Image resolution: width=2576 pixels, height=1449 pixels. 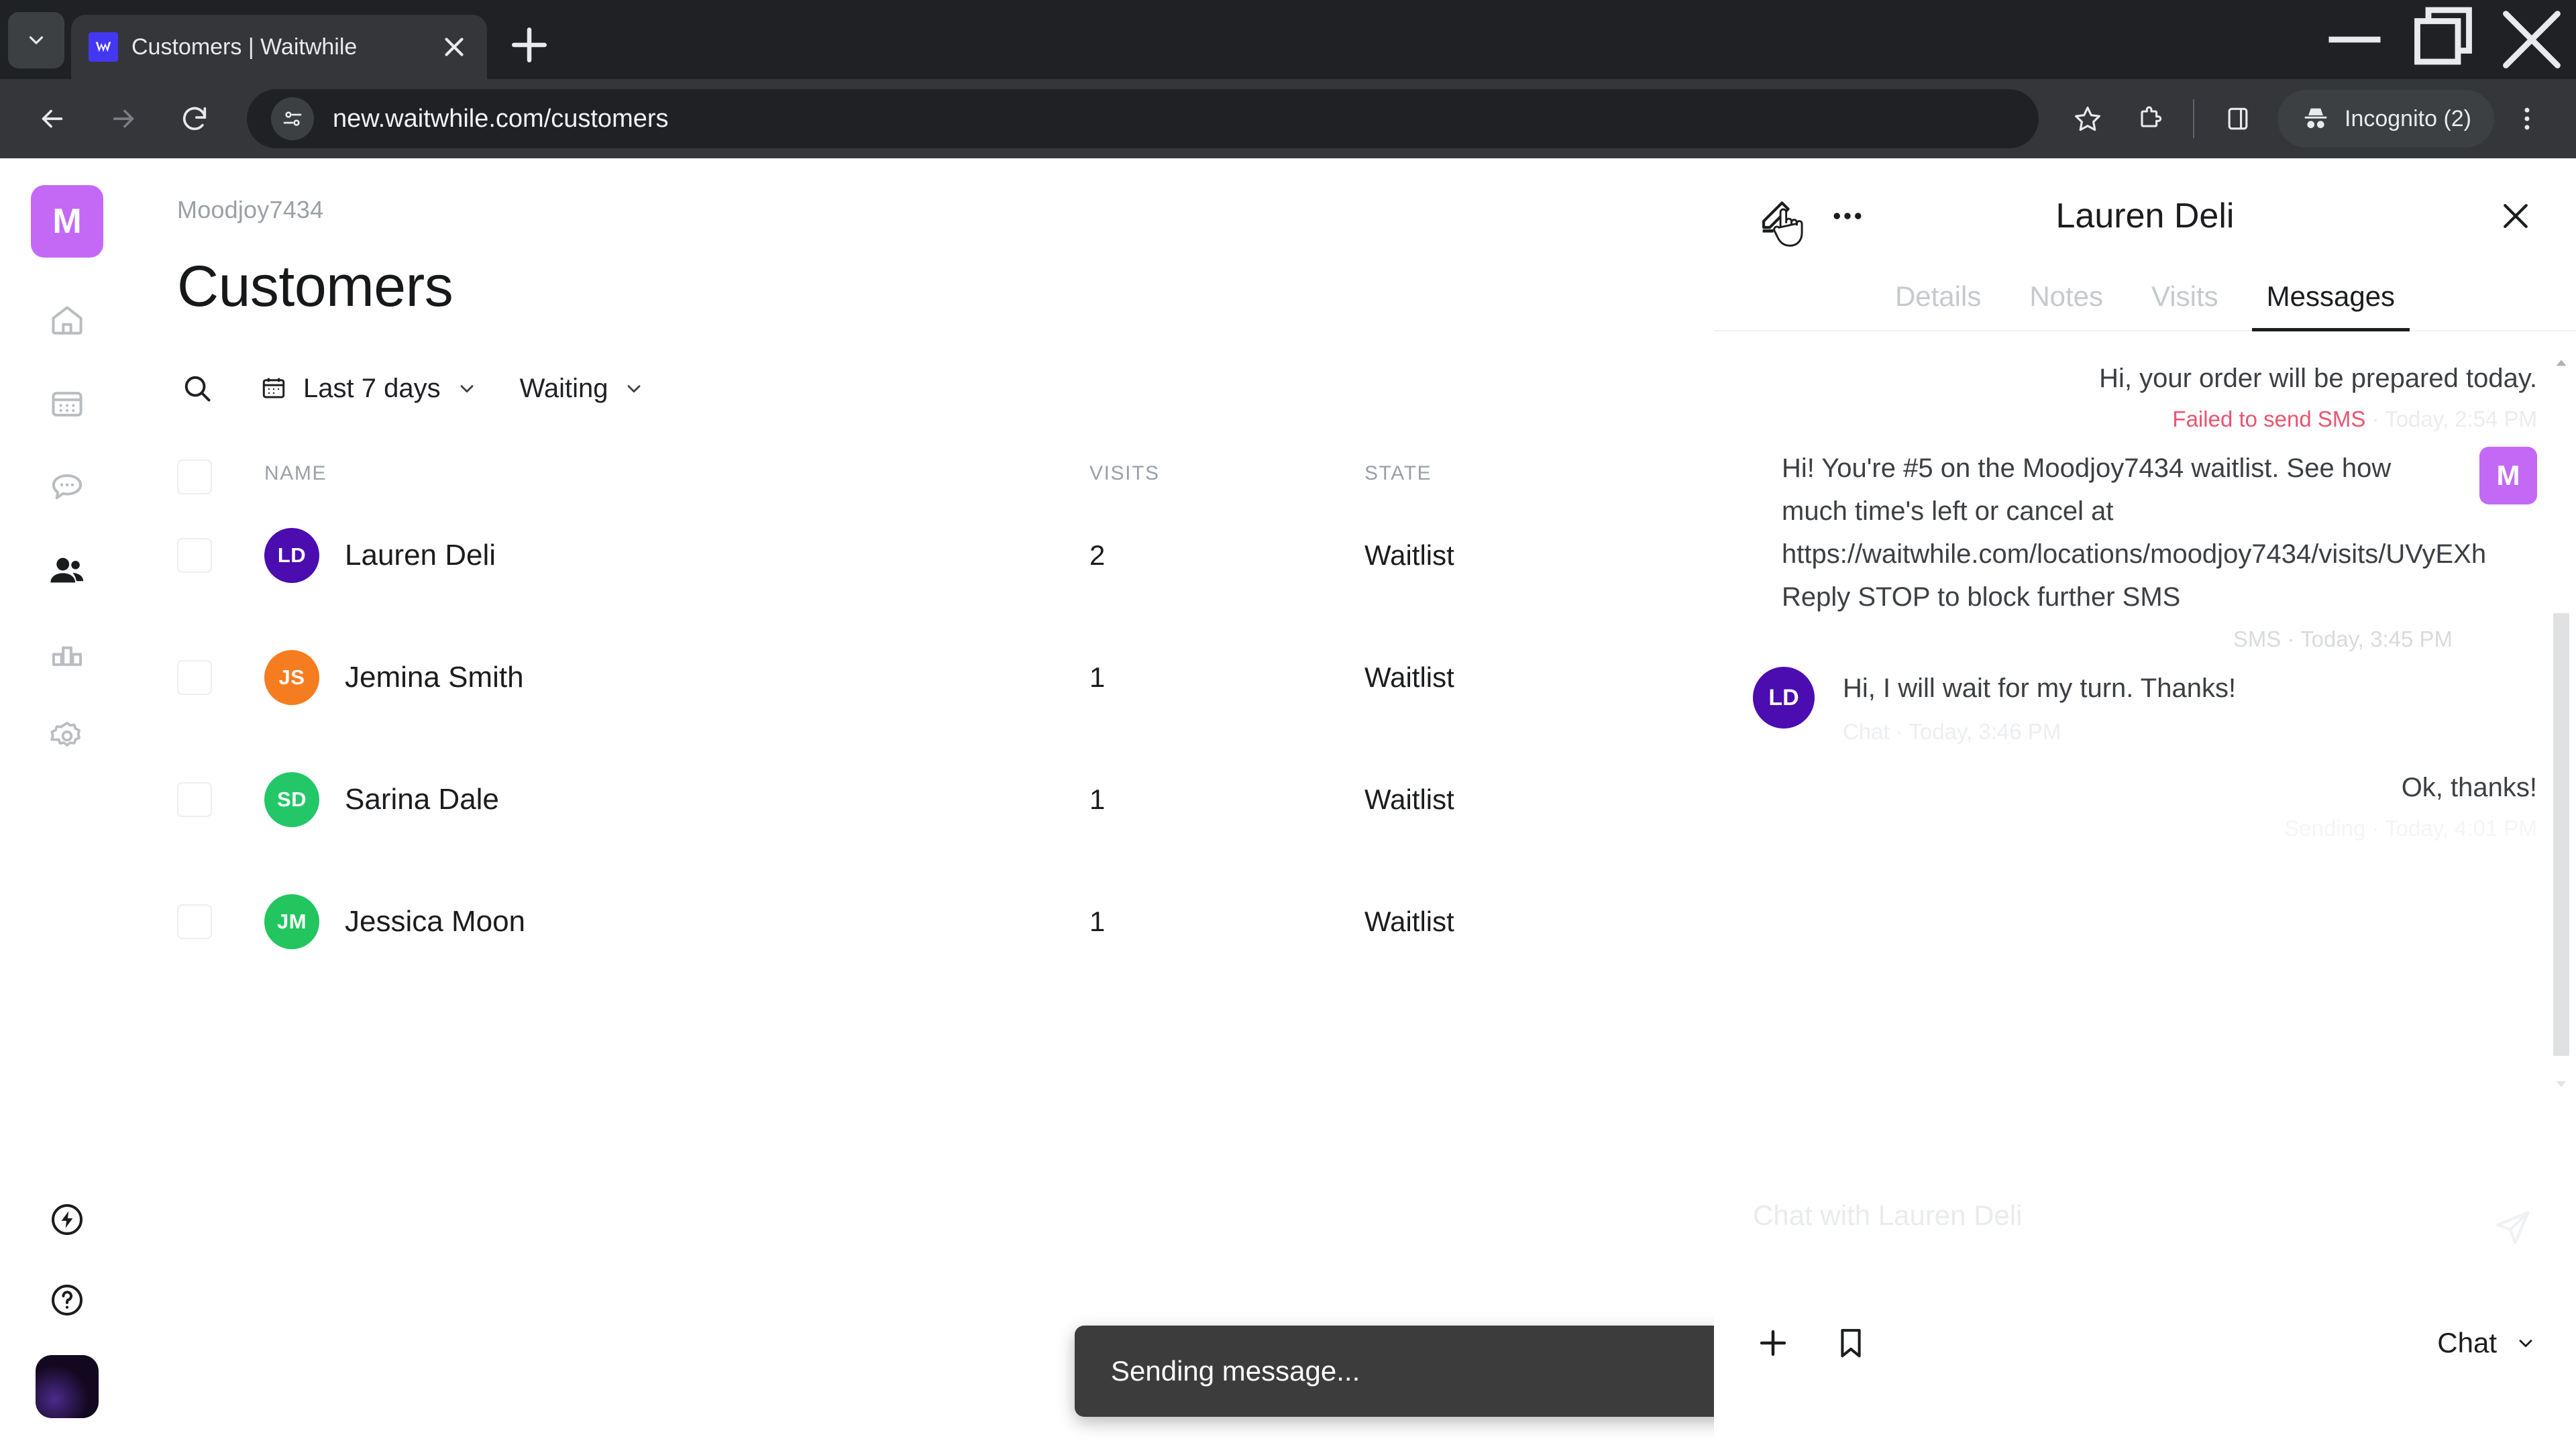 I want to click on send-message-button, so click(x=2513, y=1228).